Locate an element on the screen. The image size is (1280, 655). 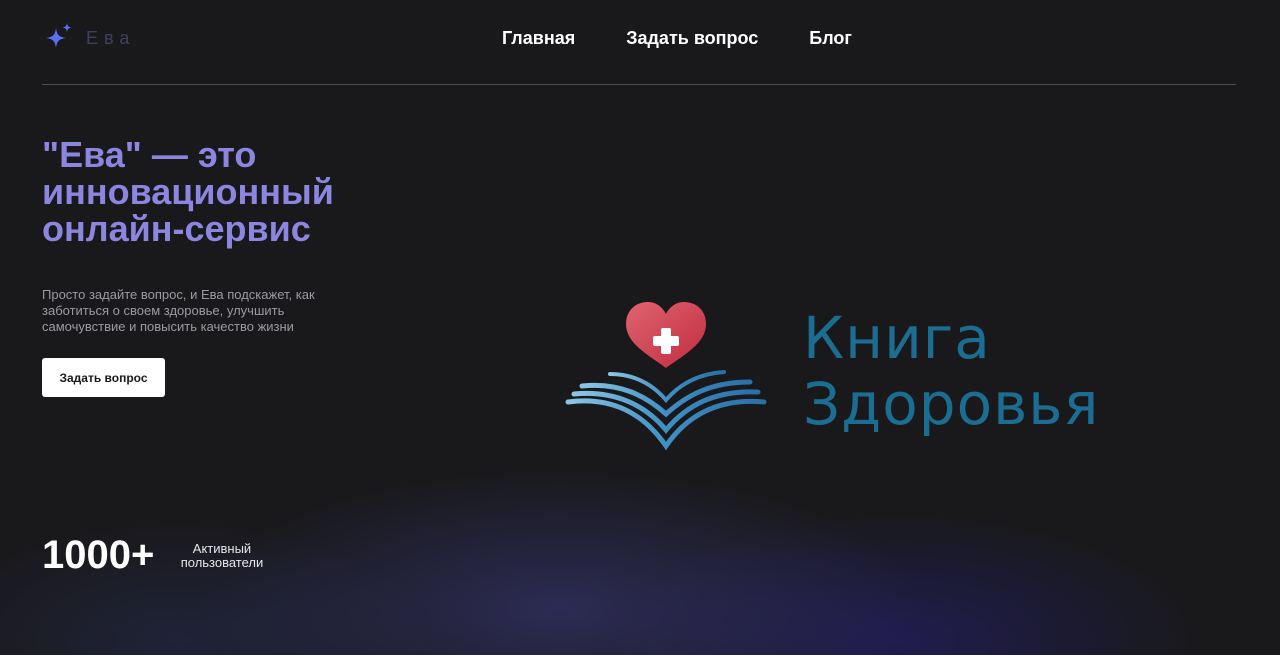
brand-image: Книга Здоровья is located at coordinates (840, 376).